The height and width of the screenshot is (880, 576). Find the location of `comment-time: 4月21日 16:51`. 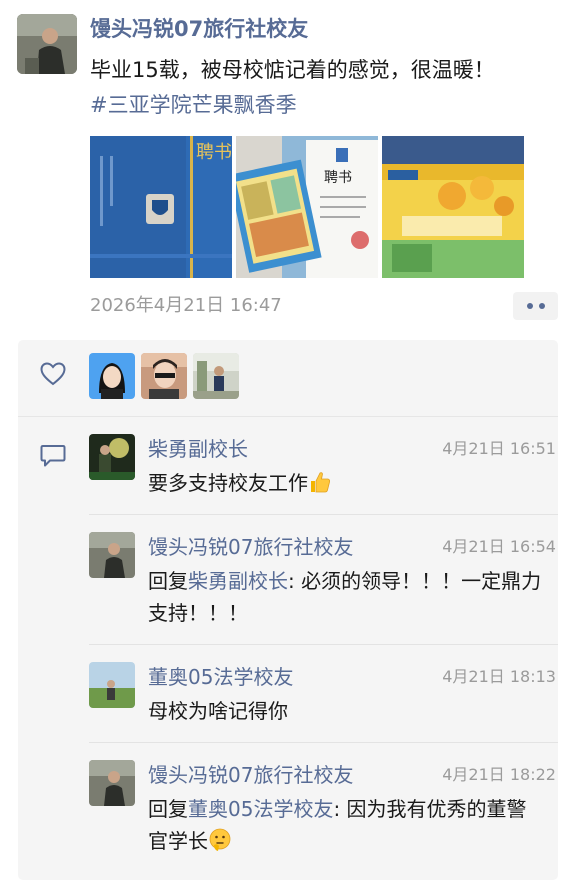

comment-time: 4月21日 16:51 is located at coordinates (499, 448).